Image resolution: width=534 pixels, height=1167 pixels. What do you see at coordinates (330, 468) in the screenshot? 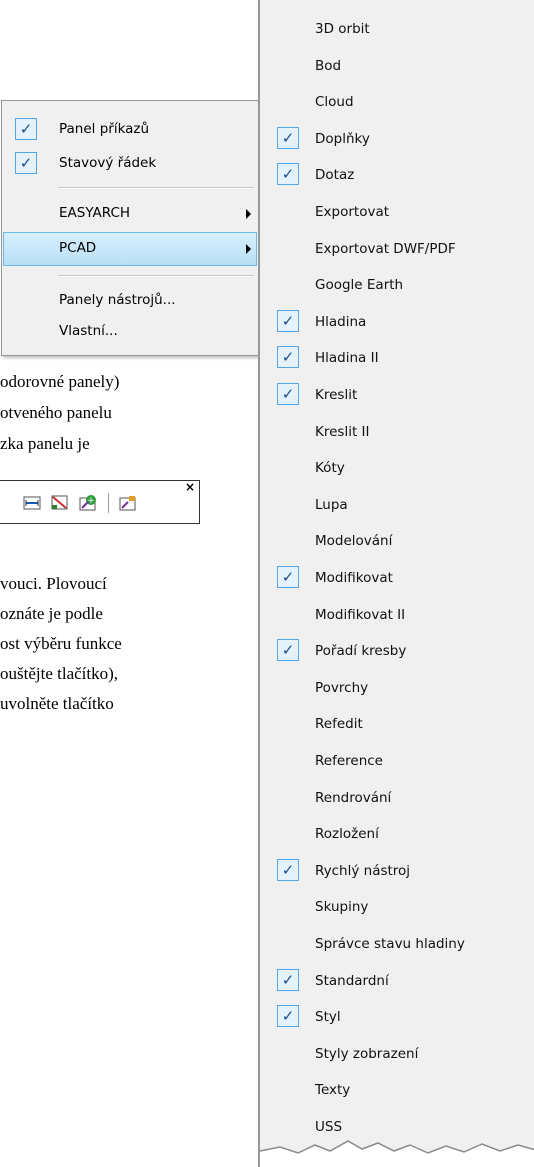
I see `toolbar-list-item-label: Kóty` at bounding box center [330, 468].